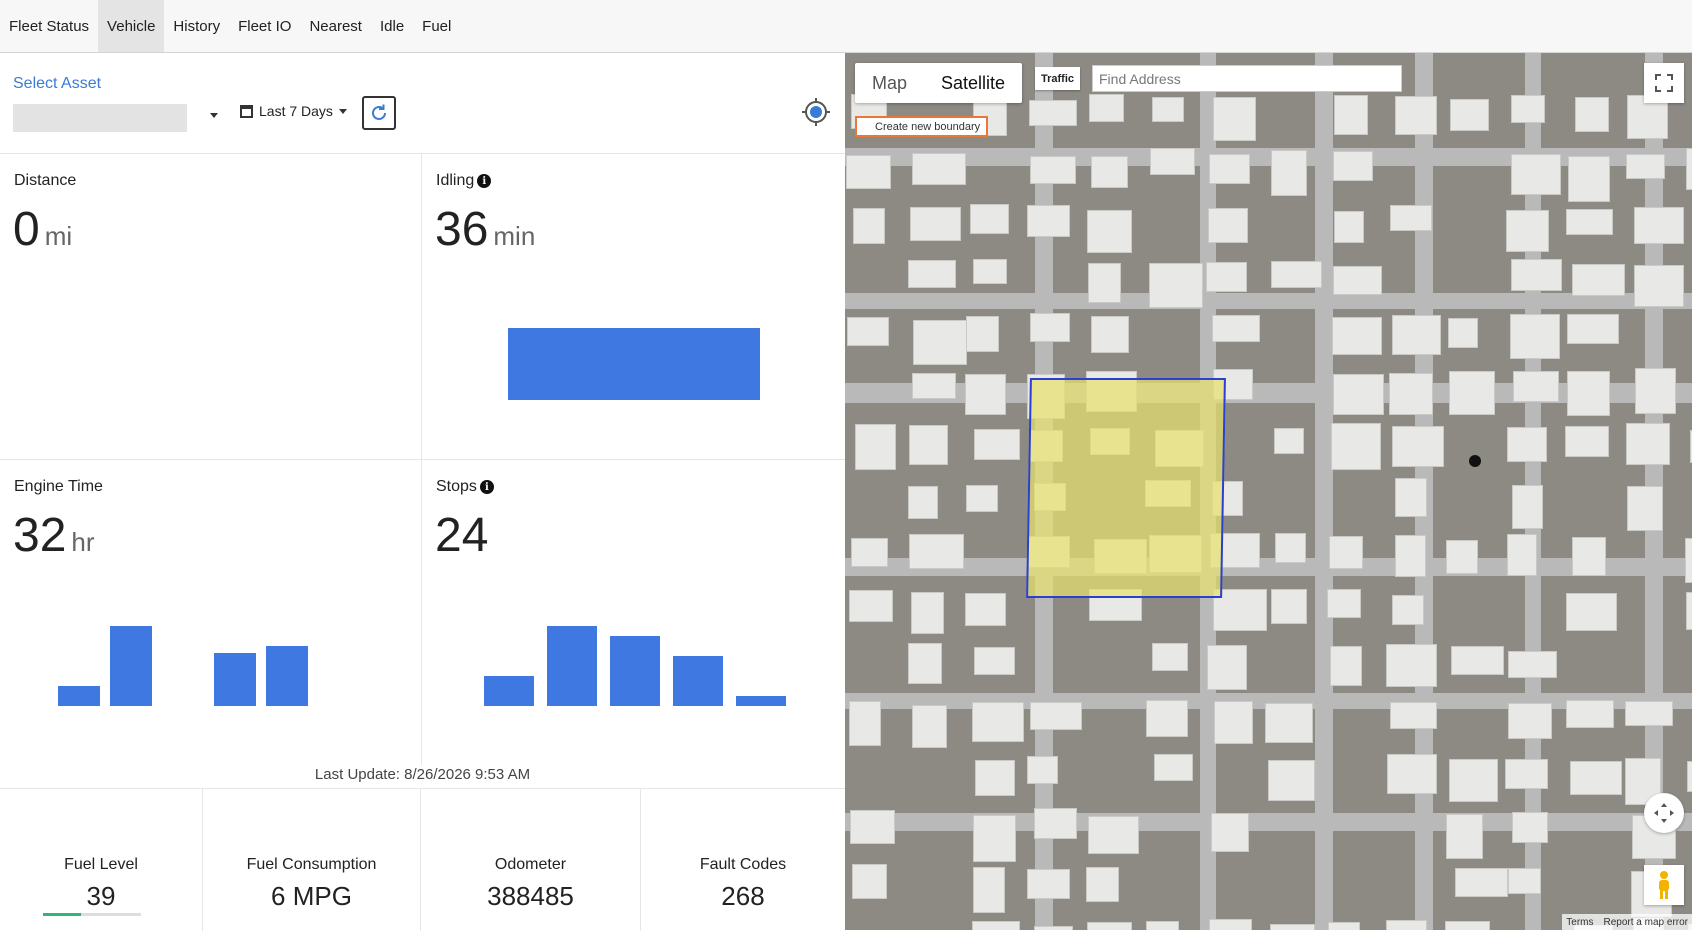 The height and width of the screenshot is (931, 1692). Describe the element at coordinates (100, 118) in the screenshot. I see `asset-select` at that location.